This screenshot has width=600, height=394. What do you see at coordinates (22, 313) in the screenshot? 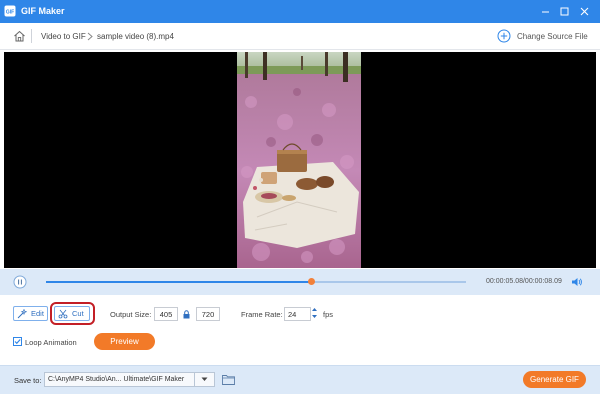
I see `magic-wand-icon` at bounding box center [22, 313].